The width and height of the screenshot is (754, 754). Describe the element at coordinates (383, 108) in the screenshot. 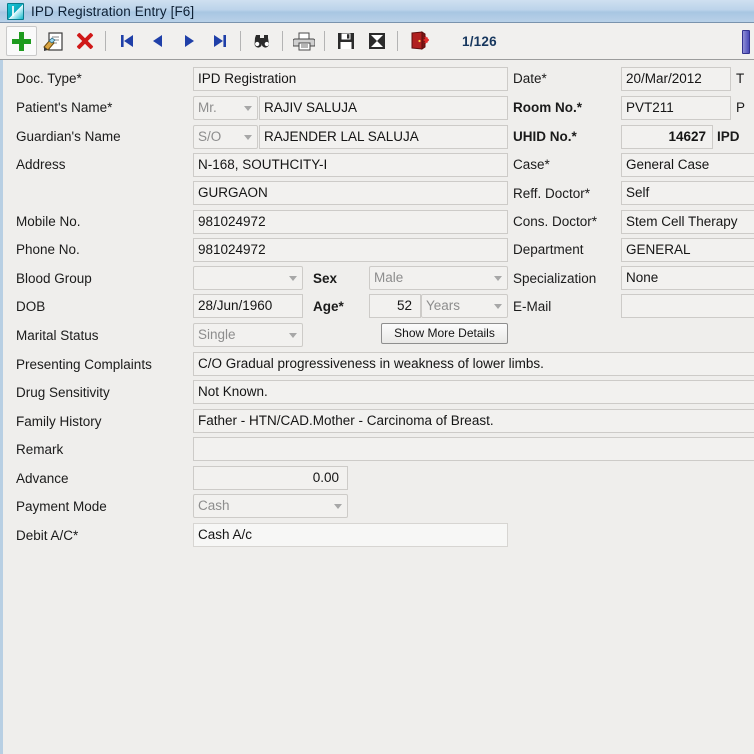

I see `patients-name-input: RAJIV SALUJA` at that location.